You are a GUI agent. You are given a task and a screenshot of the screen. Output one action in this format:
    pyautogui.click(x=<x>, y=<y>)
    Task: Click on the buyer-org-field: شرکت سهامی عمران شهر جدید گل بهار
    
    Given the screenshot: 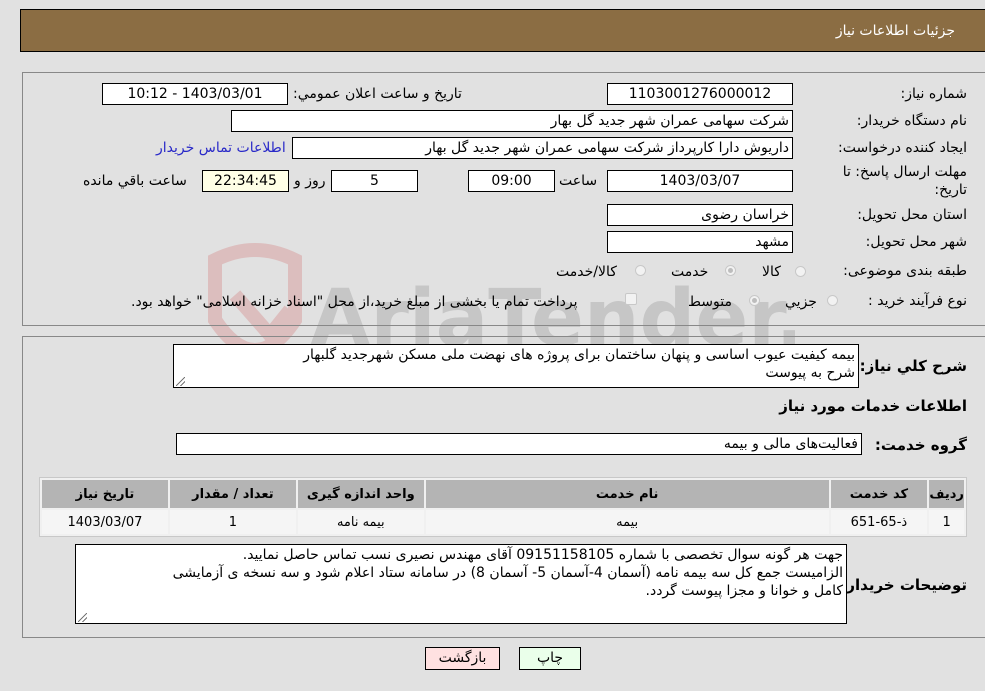 What is the action you would take?
    pyautogui.click(x=512, y=121)
    